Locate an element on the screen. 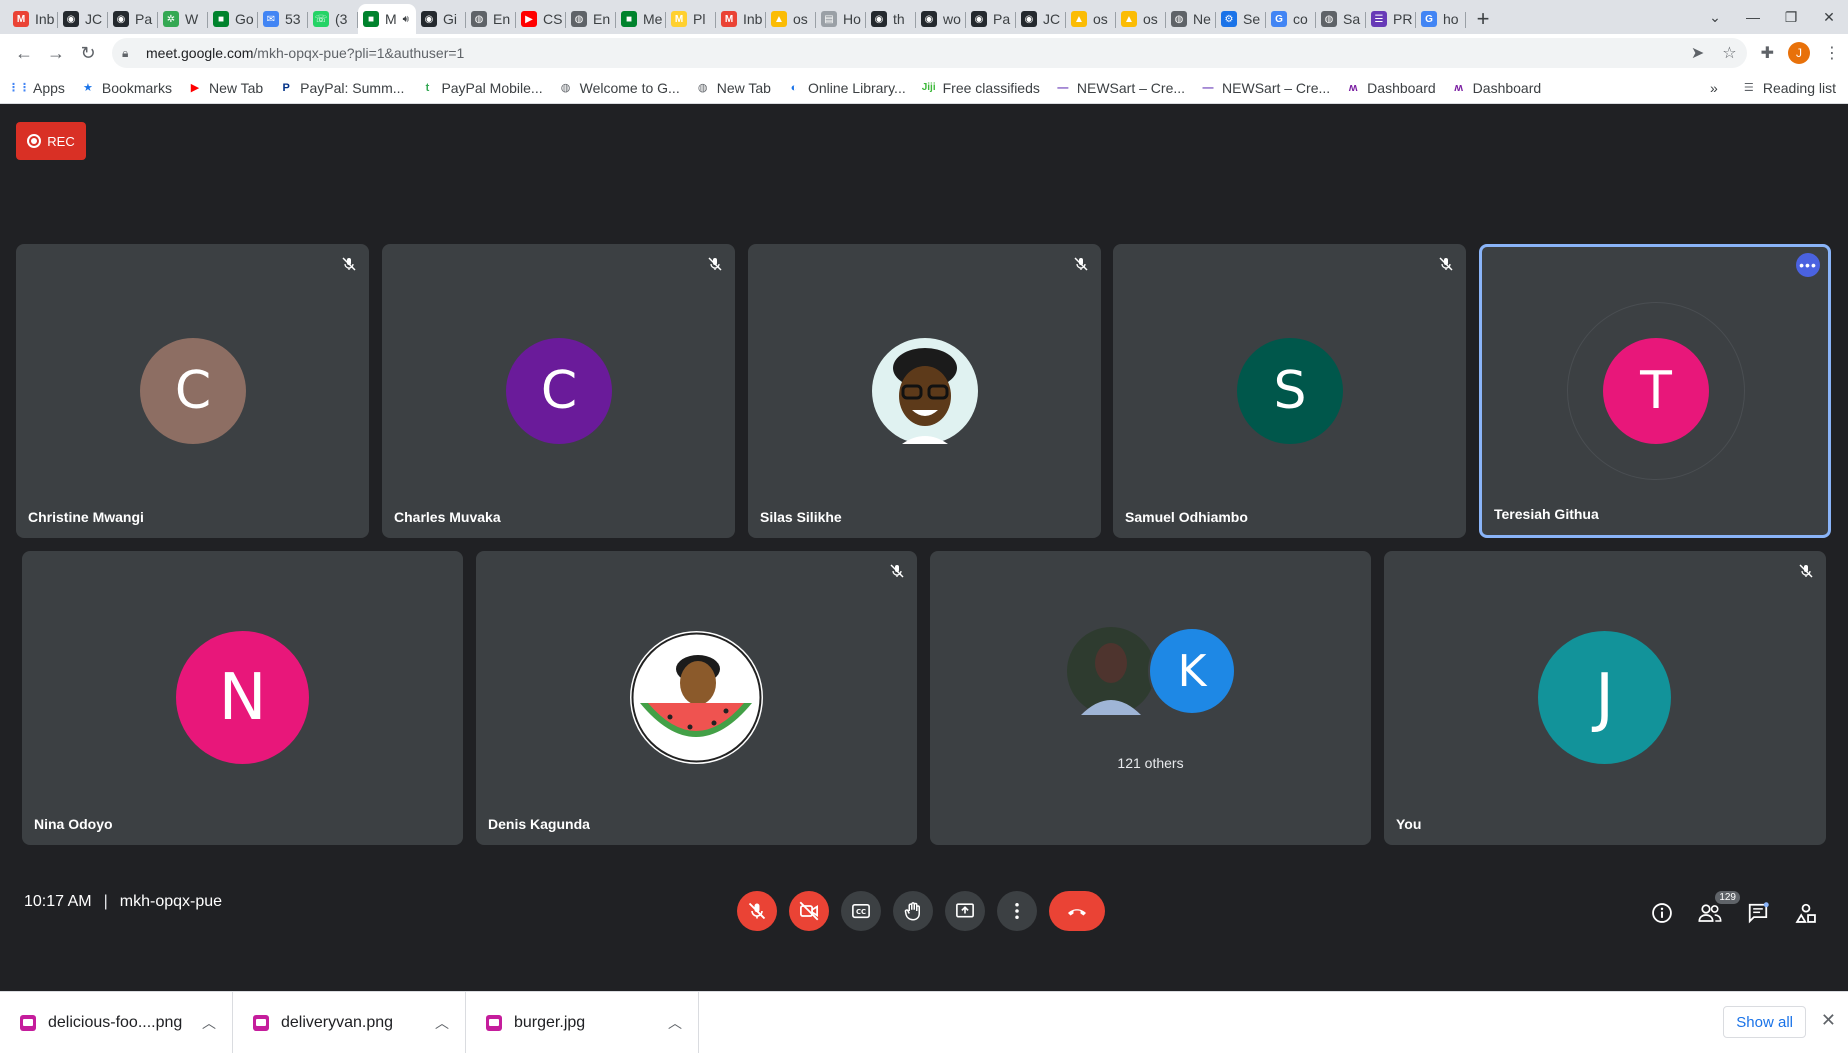  people-icon: 129 is located at coordinates (1719, 908).